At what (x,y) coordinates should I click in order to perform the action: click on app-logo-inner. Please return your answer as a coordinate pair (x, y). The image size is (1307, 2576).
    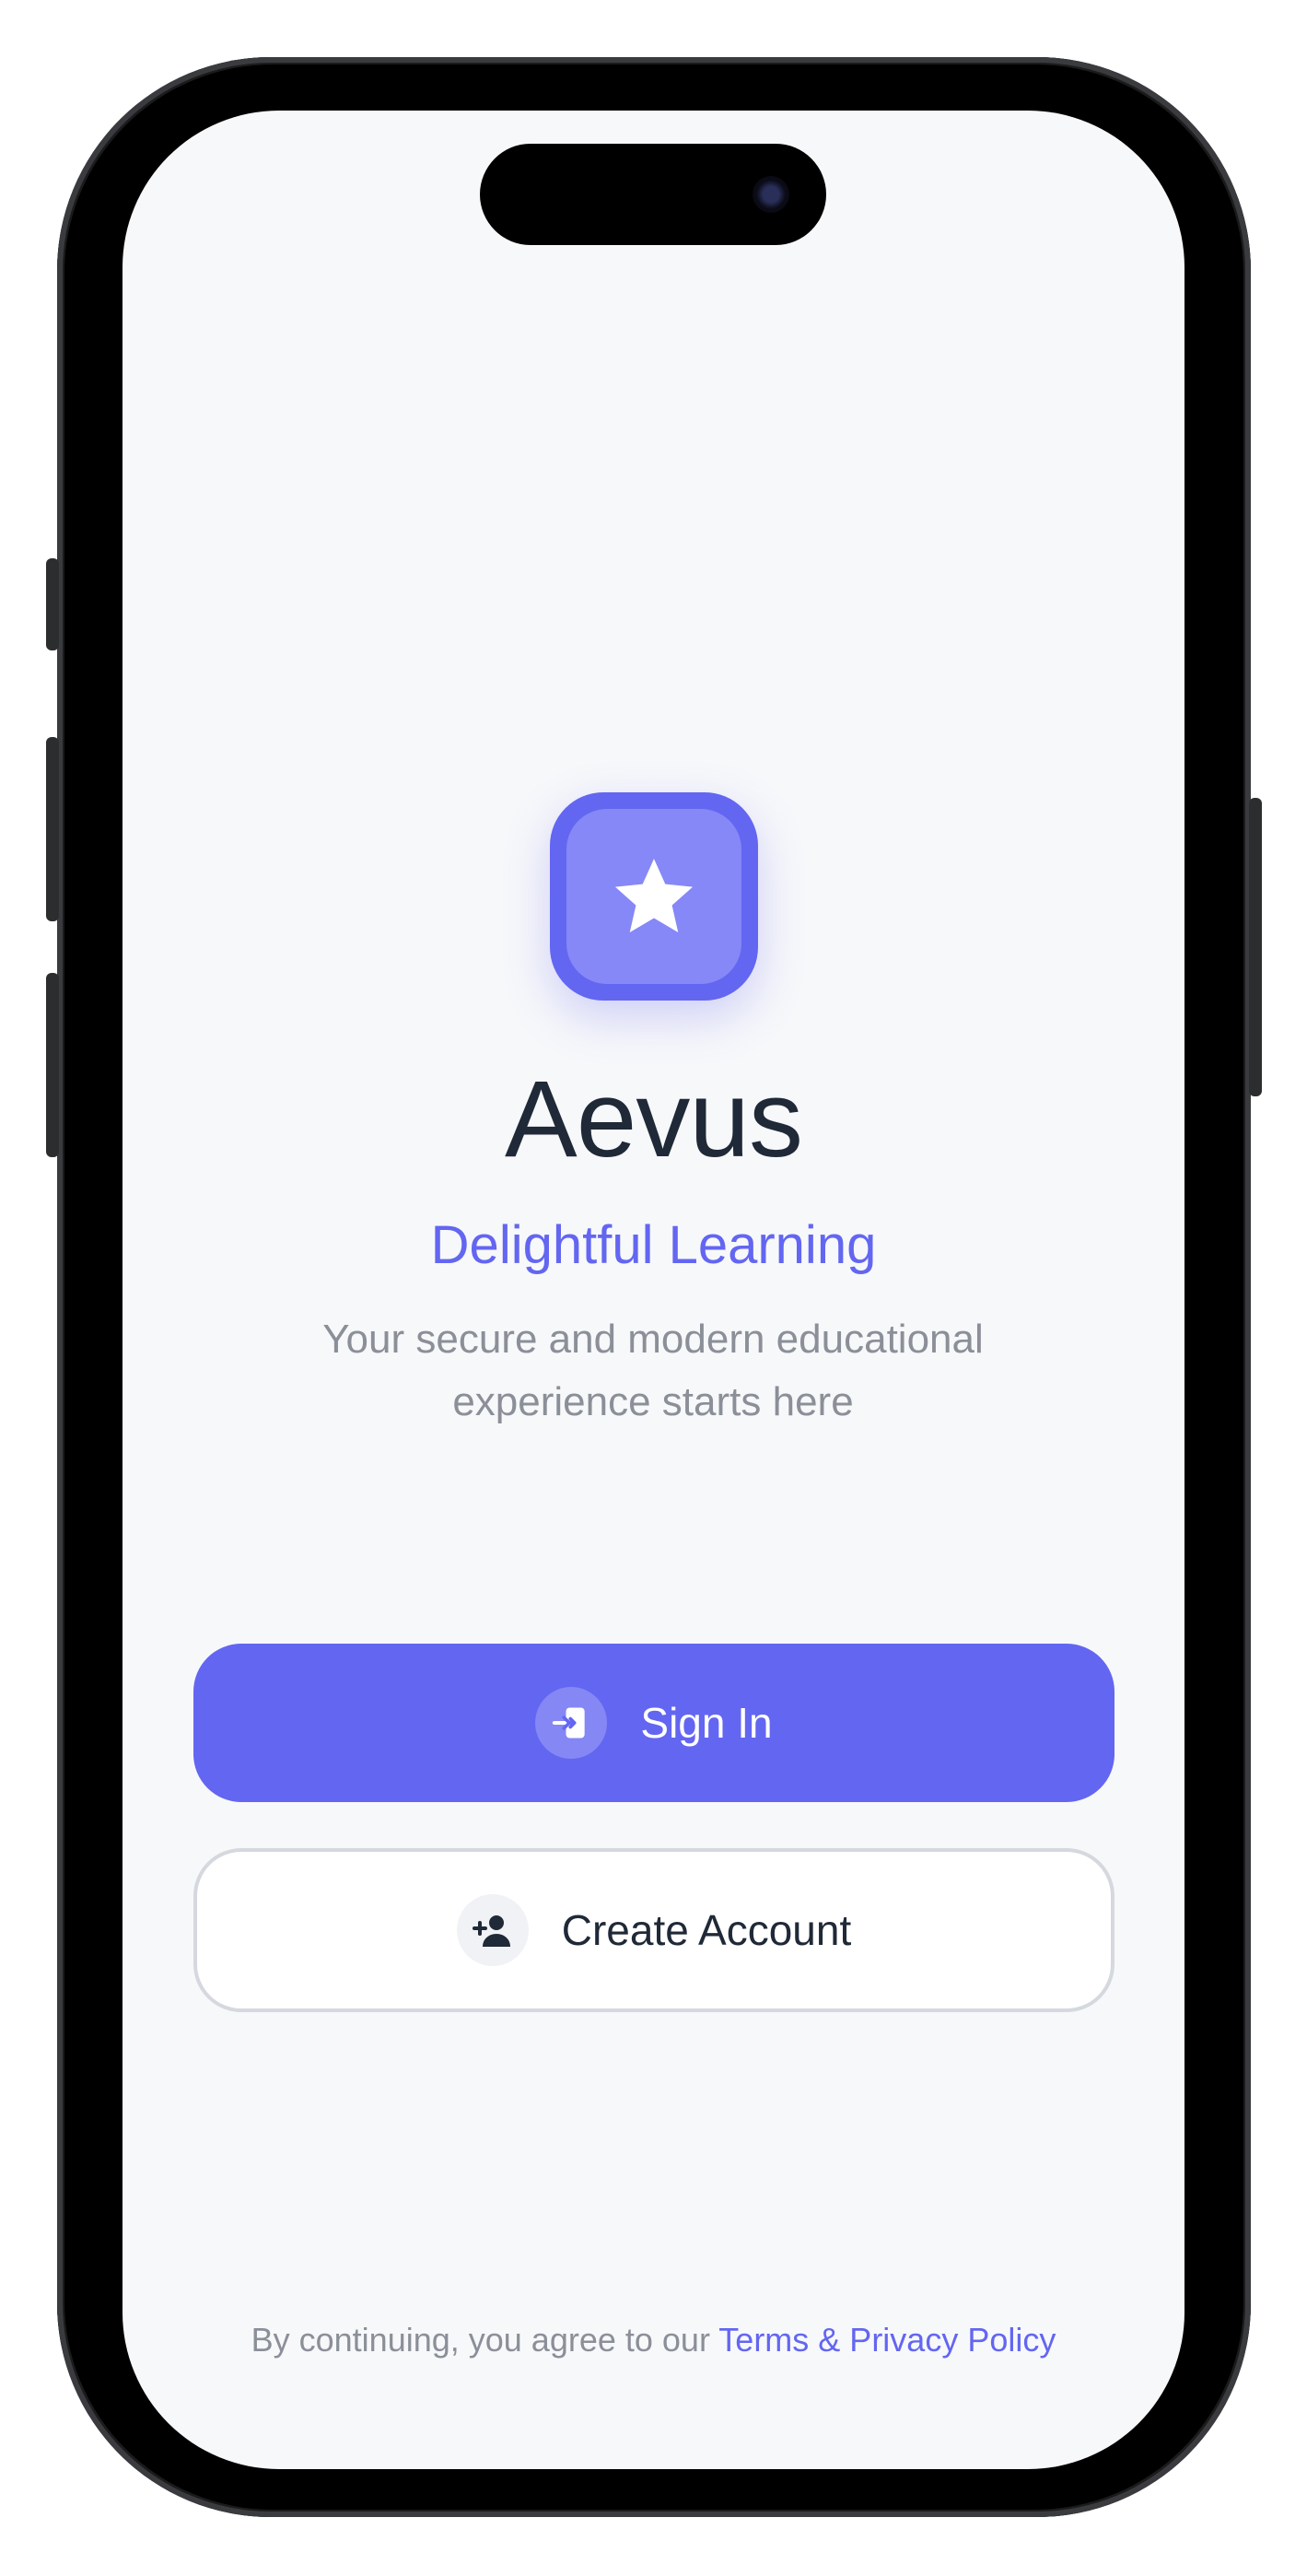
    Looking at the image, I should click on (653, 896).